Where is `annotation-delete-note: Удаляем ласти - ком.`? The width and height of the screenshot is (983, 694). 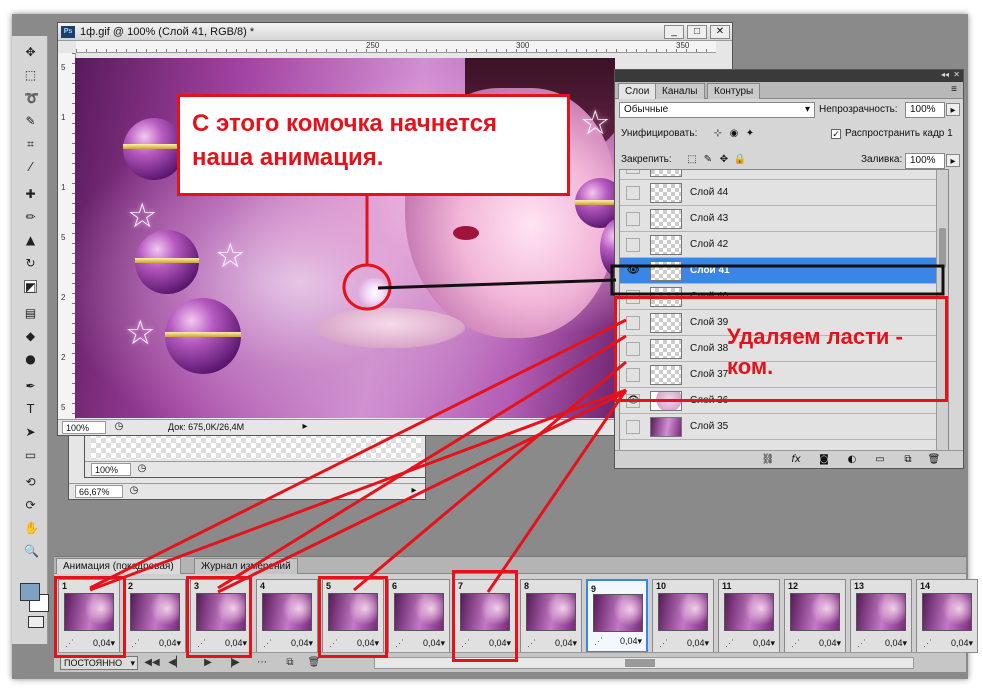
annotation-delete-note: Удаляем ласти - ком. is located at coordinates (815, 351).